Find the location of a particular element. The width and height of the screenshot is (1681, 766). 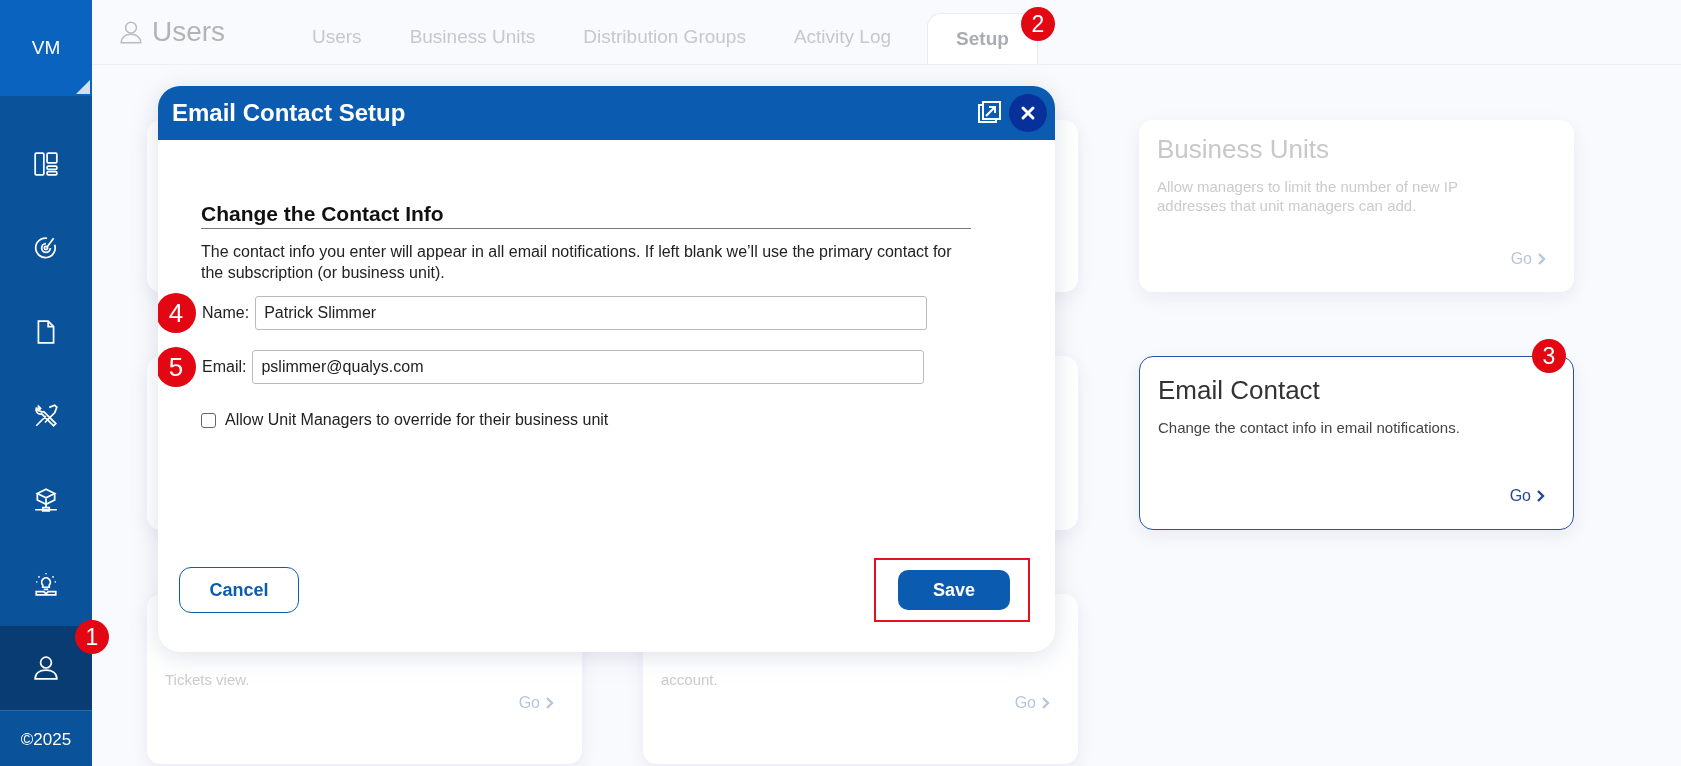

checkbox is located at coordinates (208, 420).